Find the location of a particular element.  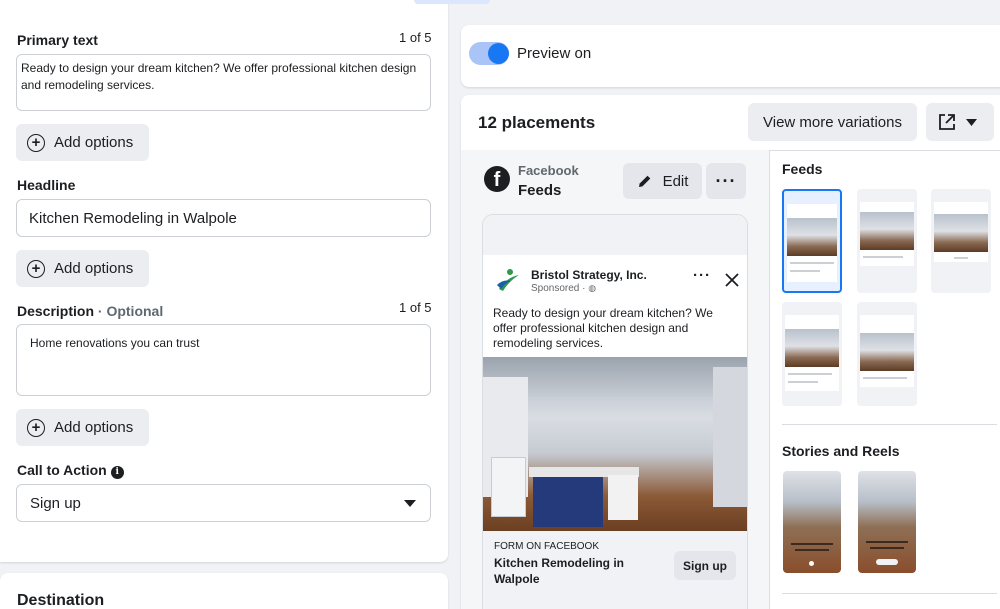

description-add-options-button: + Add options is located at coordinates (82, 427).